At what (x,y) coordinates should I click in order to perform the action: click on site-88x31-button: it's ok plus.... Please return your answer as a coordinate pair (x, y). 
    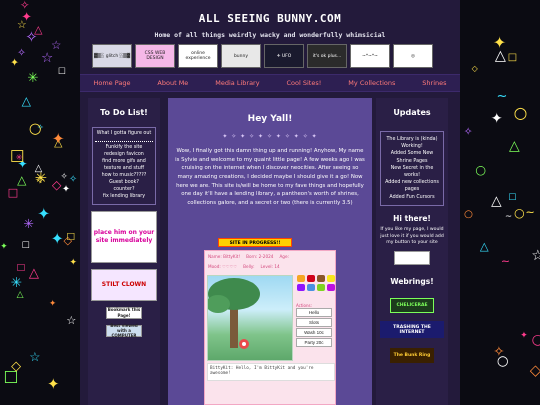
    Looking at the image, I should click on (327, 56).